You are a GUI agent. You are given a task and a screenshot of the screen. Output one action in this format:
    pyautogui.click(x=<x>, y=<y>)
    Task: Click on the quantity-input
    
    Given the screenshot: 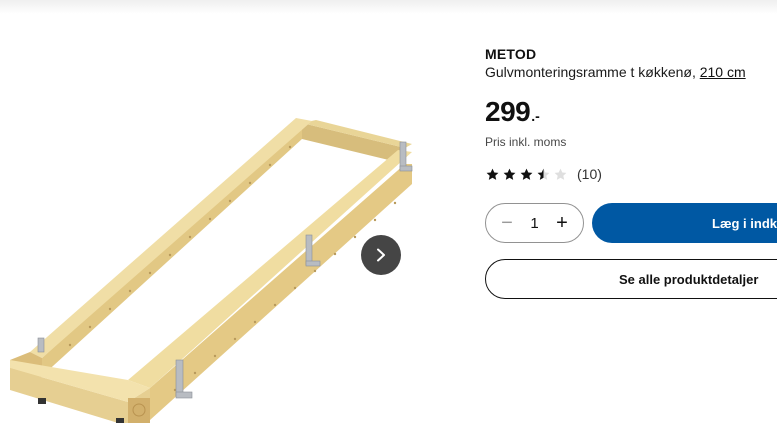 What is the action you would take?
    pyautogui.click(x=534, y=223)
    